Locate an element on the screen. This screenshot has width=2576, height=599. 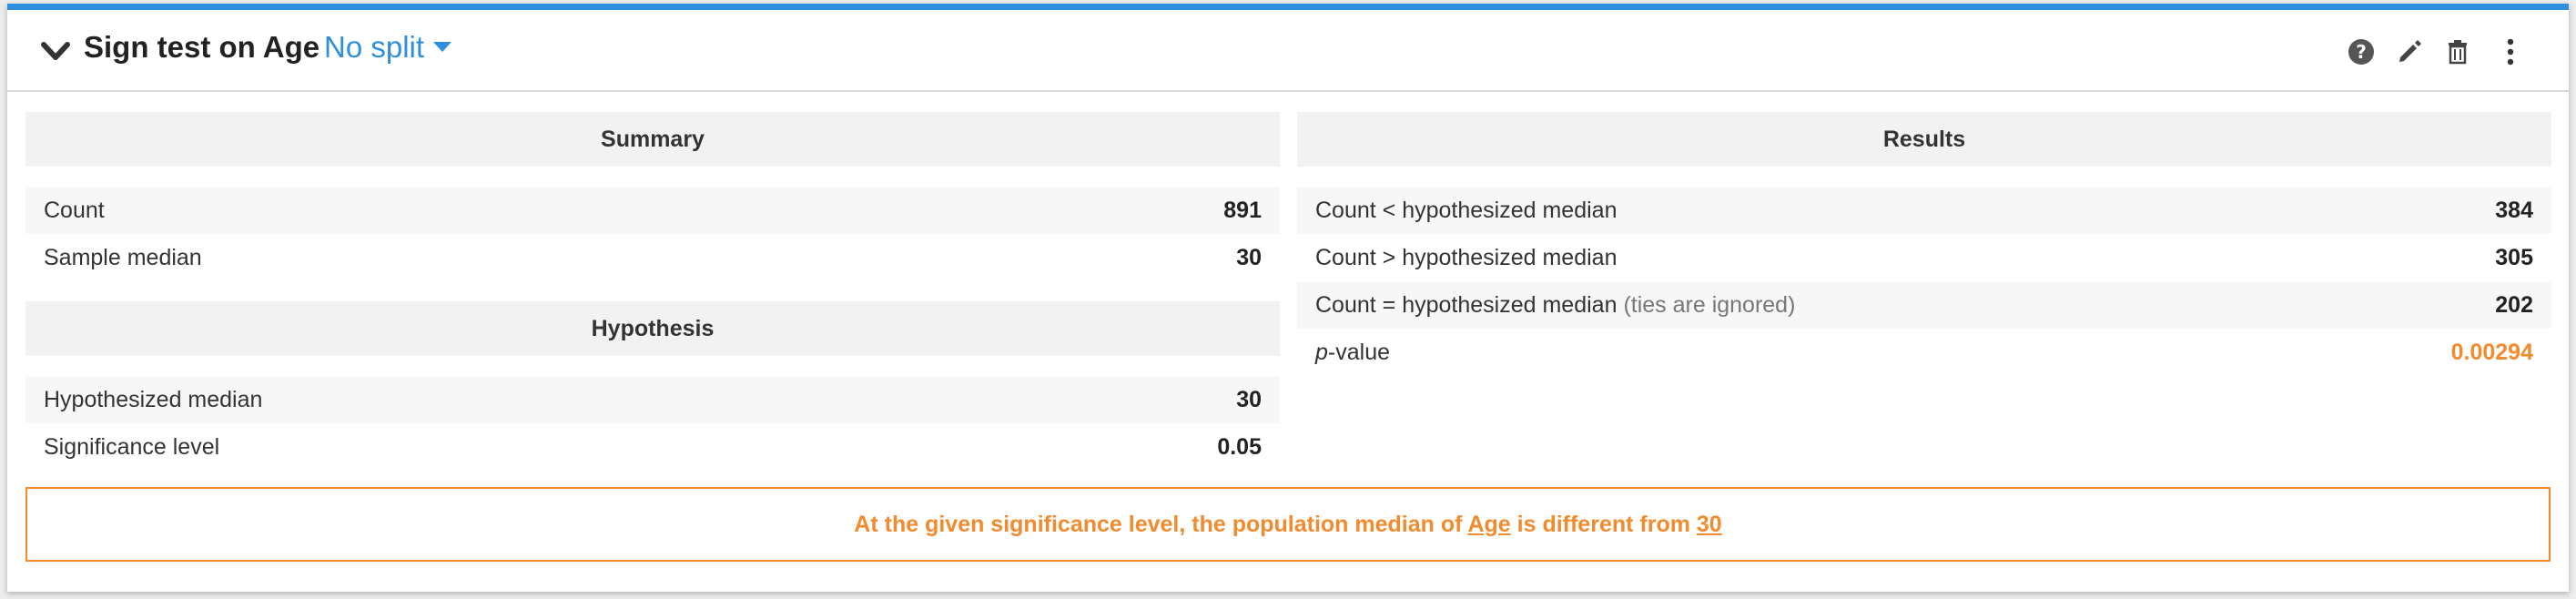
row-label: Sample median is located at coordinates (123, 257).